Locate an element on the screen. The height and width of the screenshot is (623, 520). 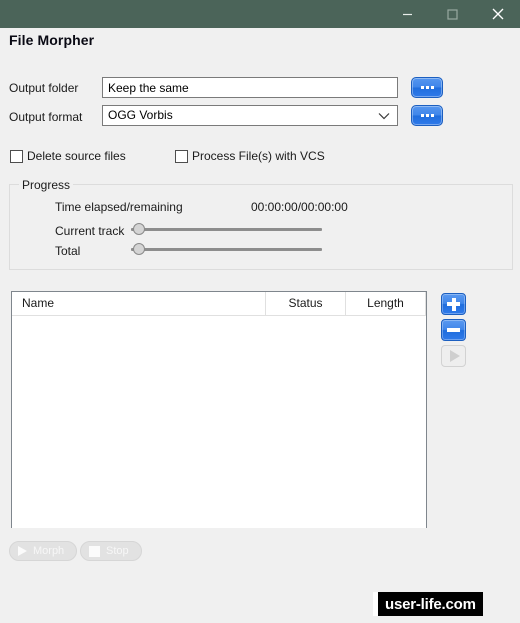
minimize-icon is located at coordinates (407, 14).